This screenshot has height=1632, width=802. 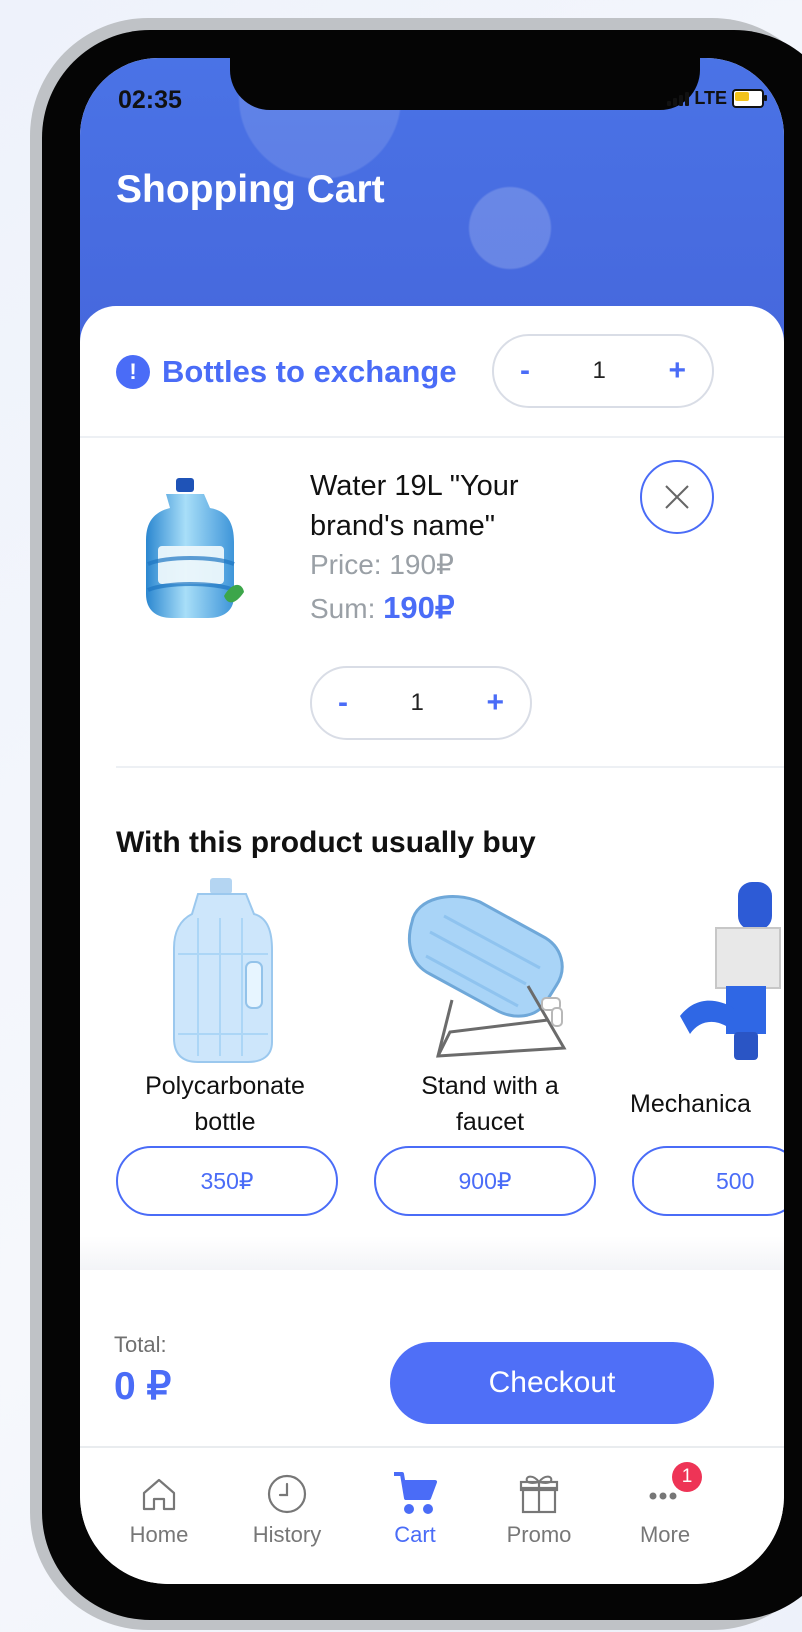 I want to click on gift-icon, so click(x=539, y=1494).